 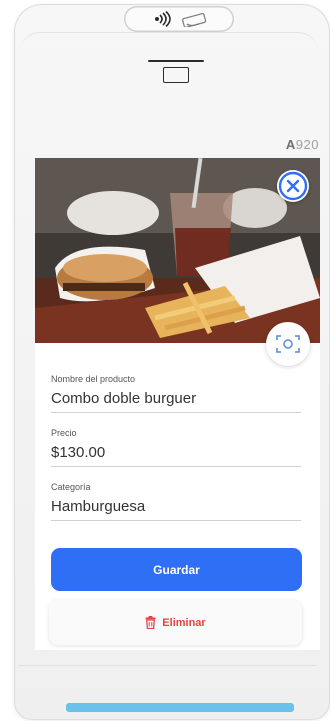 I want to click on product-name-input: Combo doble burguer, so click(x=176, y=401).